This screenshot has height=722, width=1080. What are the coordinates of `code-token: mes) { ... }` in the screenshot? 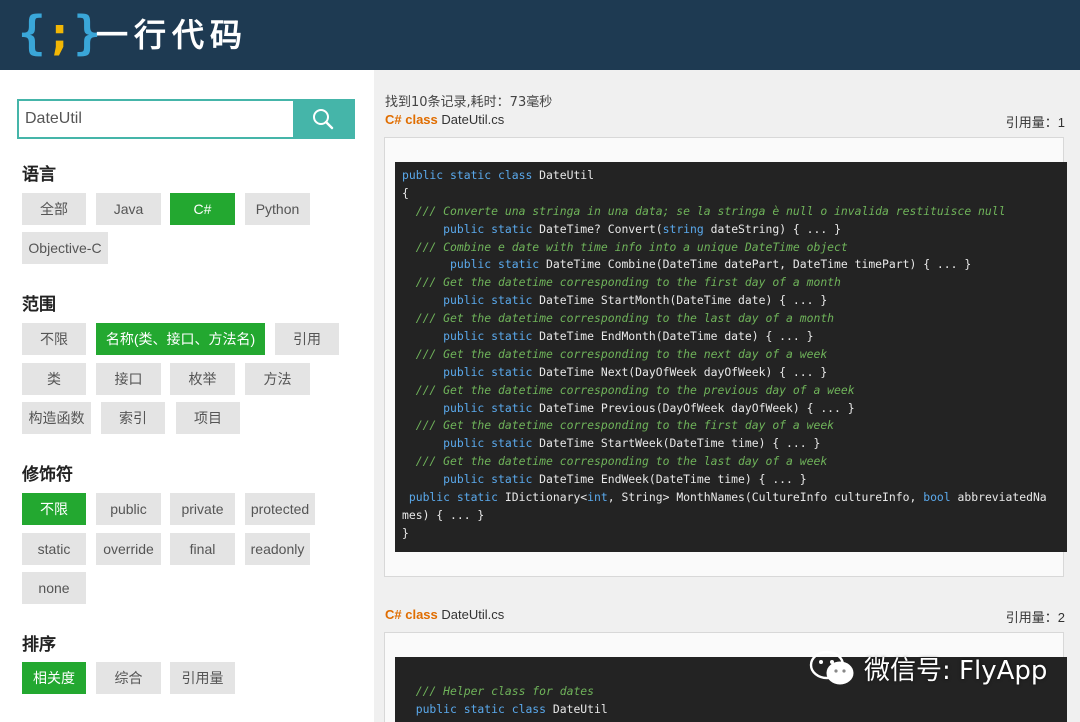 It's located at (443, 514).